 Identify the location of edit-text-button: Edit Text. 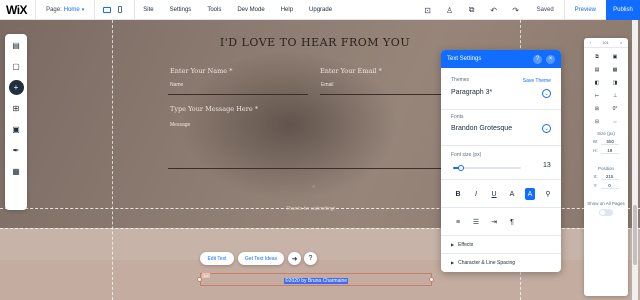
(217, 258).